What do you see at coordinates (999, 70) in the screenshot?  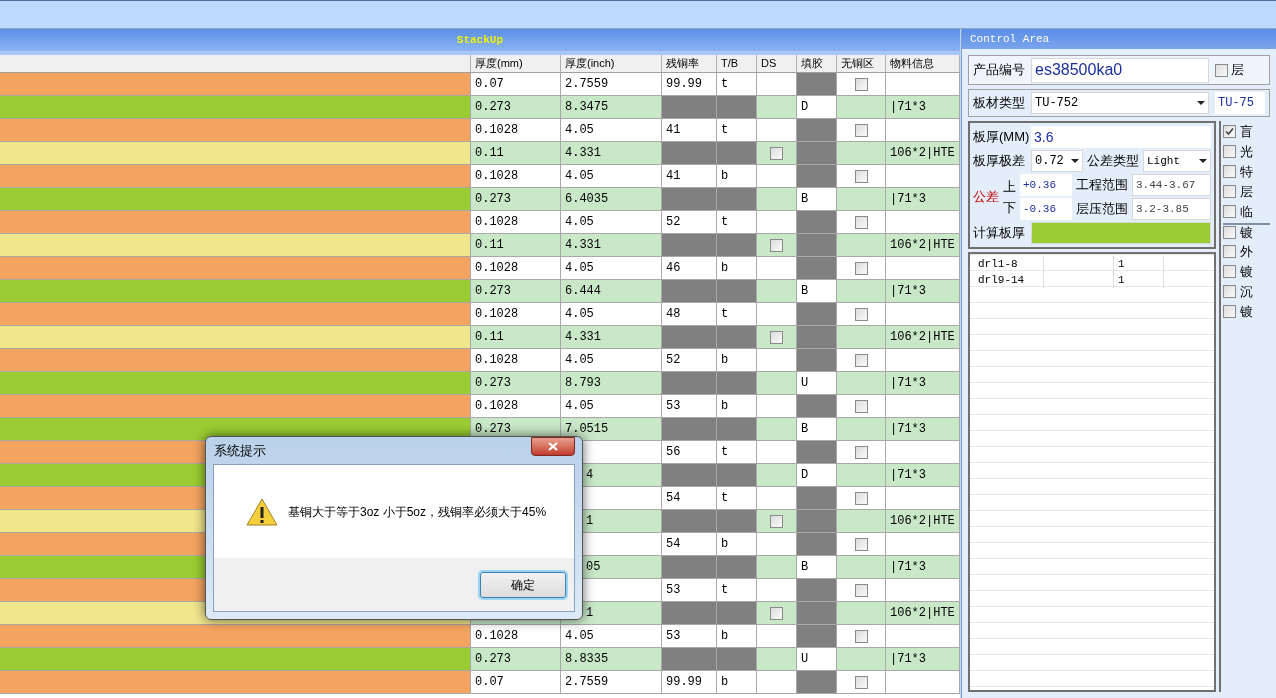 I see `field-label: 产品编号` at bounding box center [999, 70].